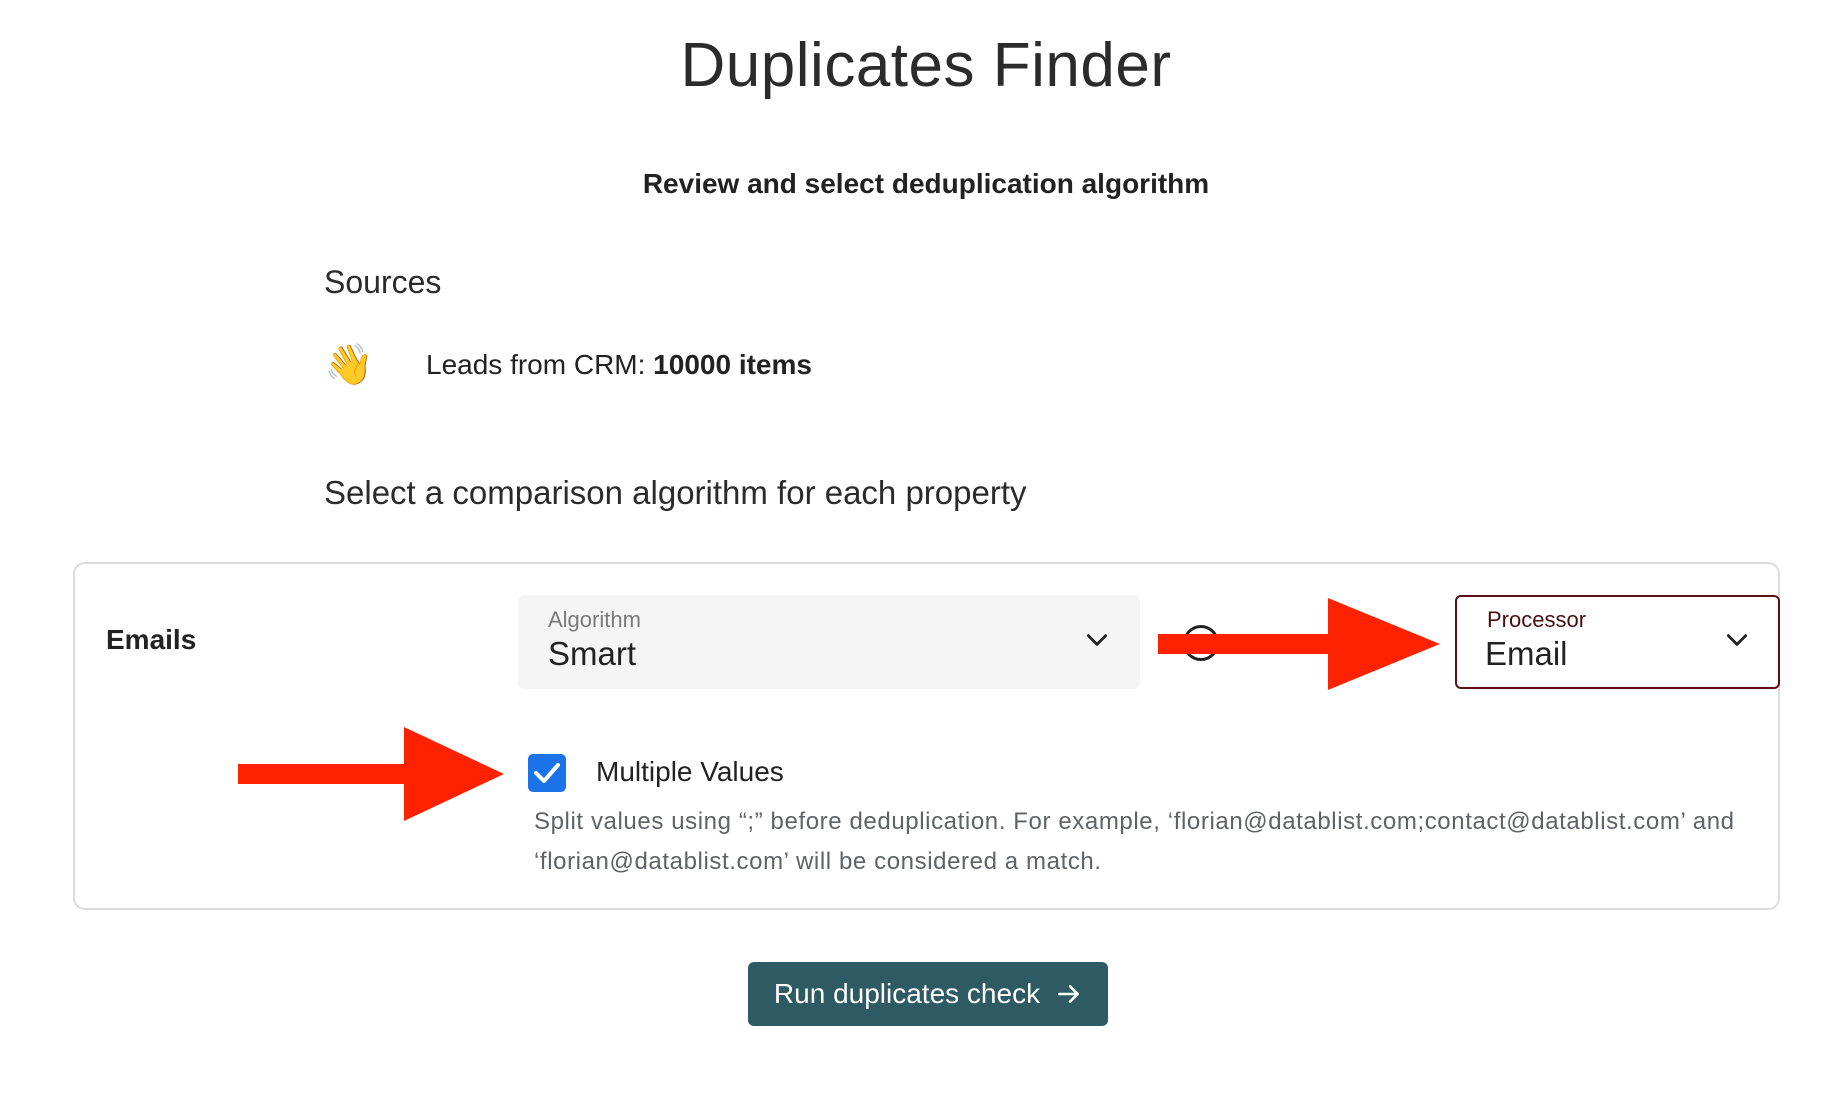  Describe the element at coordinates (594, 619) in the screenshot. I see `algorithm-select-label: Algorithm` at that location.